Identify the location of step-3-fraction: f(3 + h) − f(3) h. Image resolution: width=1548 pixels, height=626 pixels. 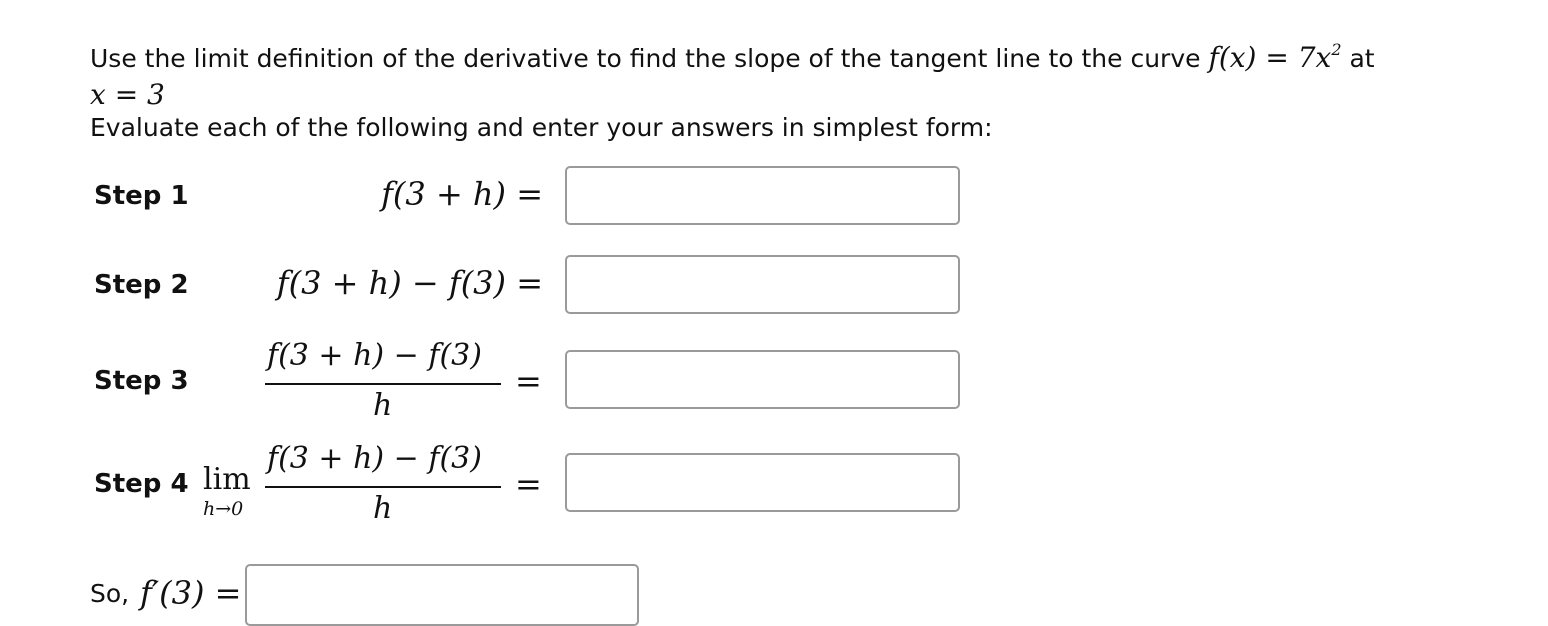
(385, 383).